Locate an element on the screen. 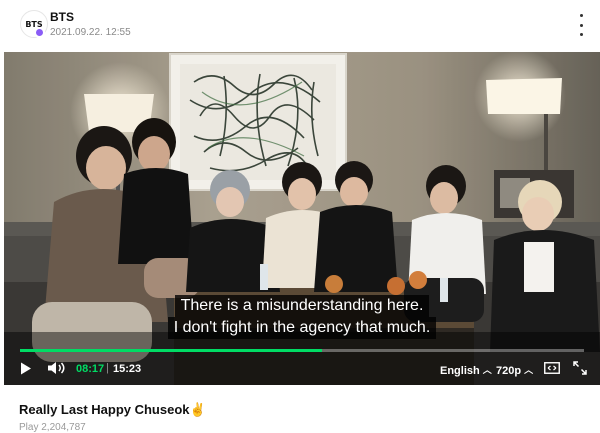  language-label: English is located at coordinates (460, 371).